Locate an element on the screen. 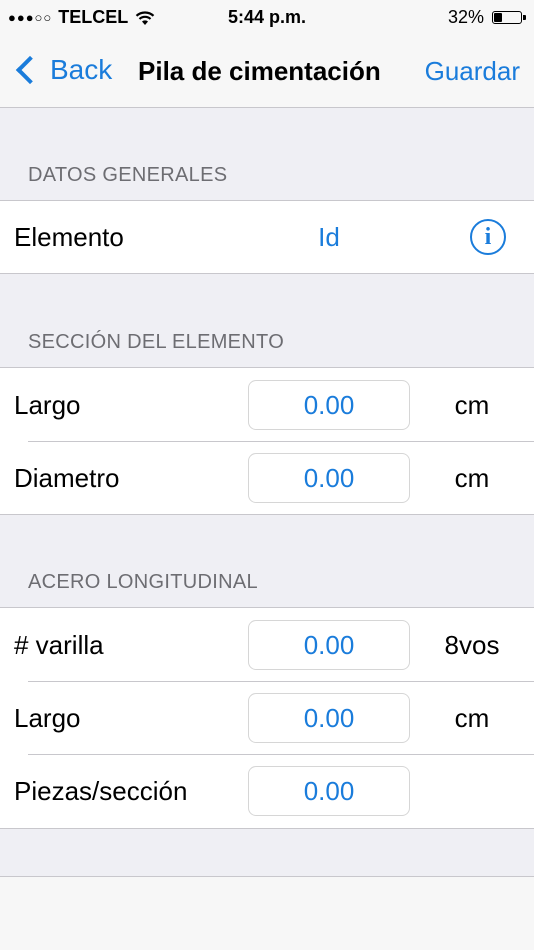 This screenshot has height=950, width=534. row-element: Elemento Id i is located at coordinates (267, 237).